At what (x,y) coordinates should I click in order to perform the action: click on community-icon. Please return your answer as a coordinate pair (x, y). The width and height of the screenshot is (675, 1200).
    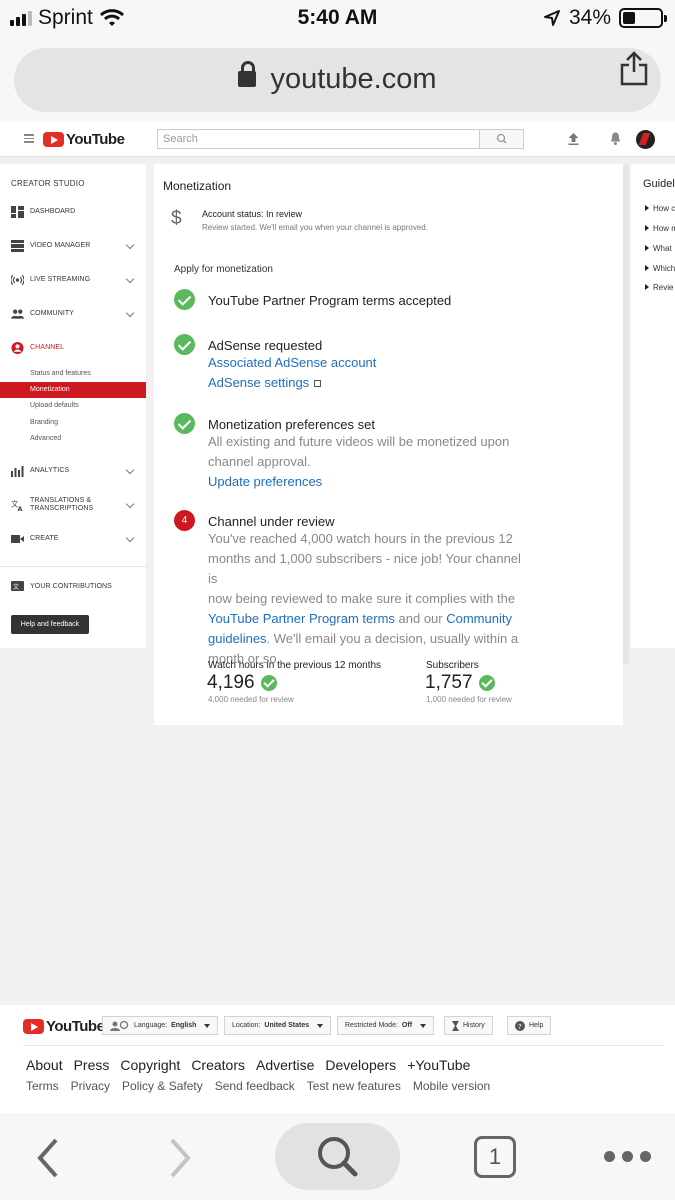
    Looking at the image, I should click on (17, 314).